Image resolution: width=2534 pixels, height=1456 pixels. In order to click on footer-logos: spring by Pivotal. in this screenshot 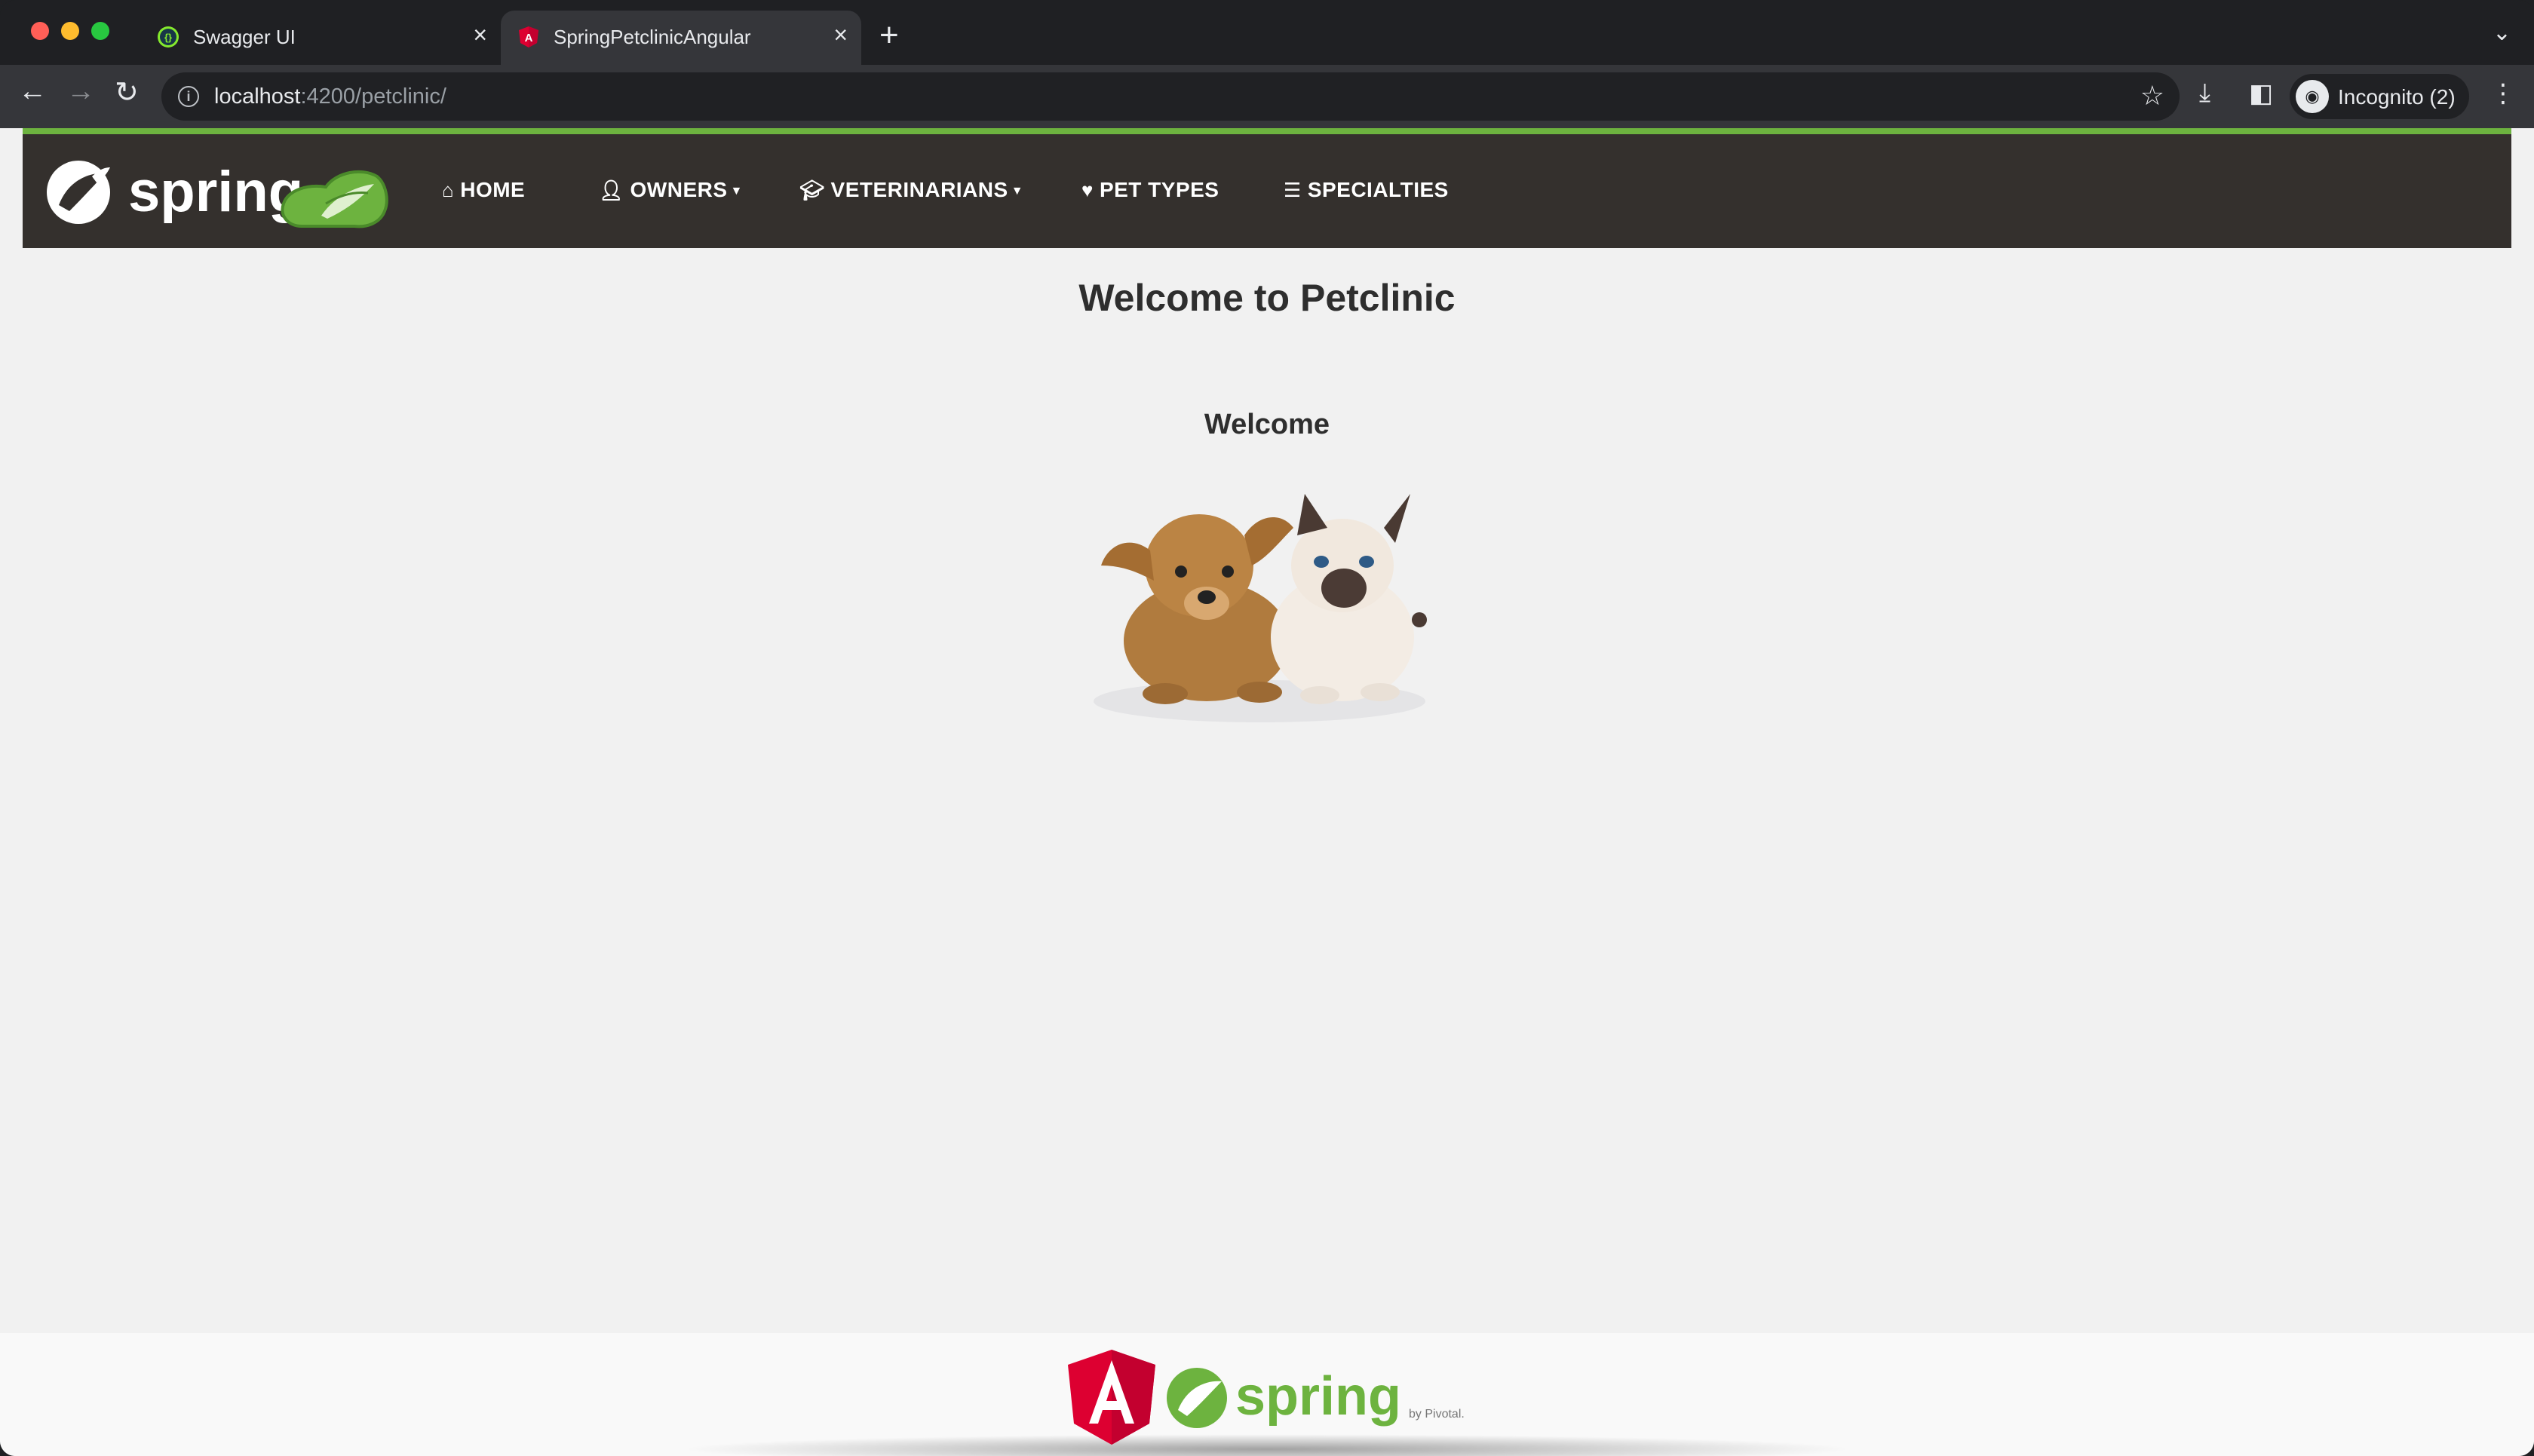, I will do `click(1266, 1397)`.